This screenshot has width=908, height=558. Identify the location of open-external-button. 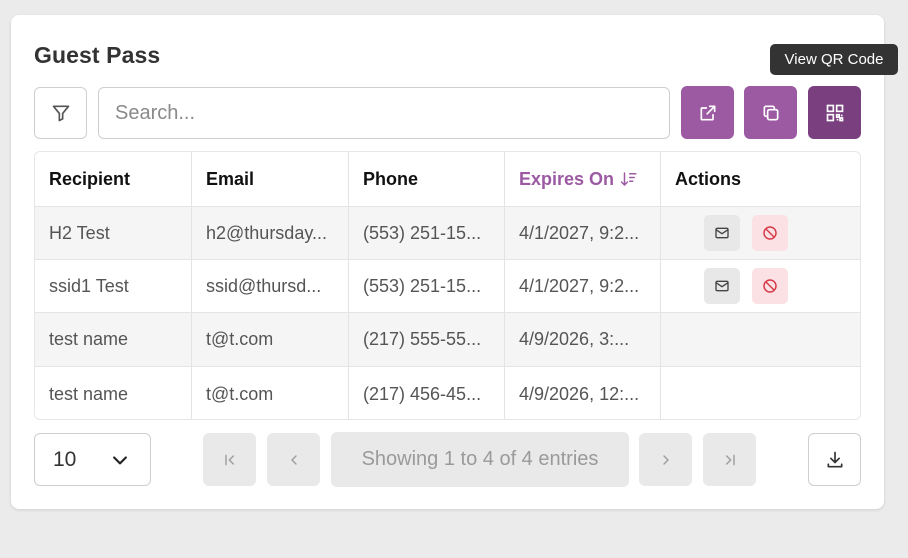
(707, 112).